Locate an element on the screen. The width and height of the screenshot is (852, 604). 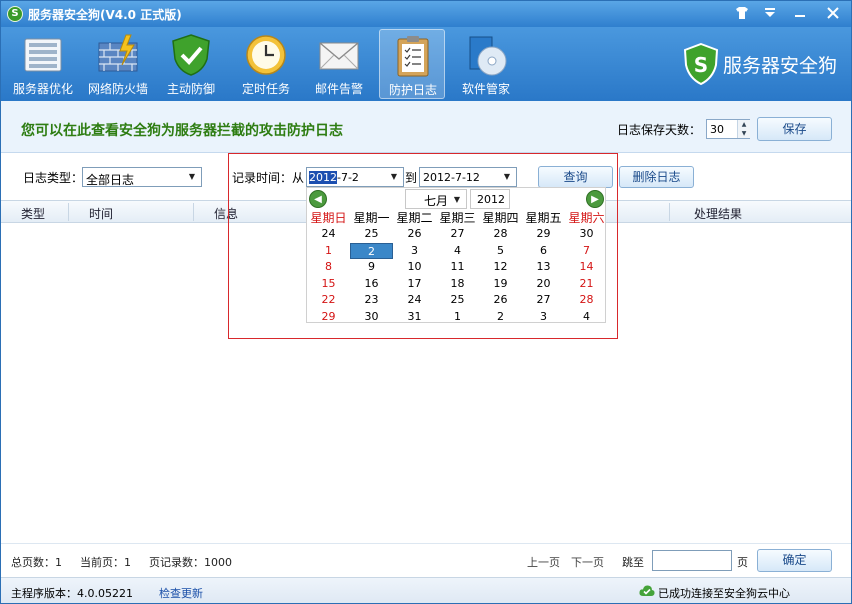
toolbar-item-scheduled-task: 定时任务 is located at coordinates (266, 64).